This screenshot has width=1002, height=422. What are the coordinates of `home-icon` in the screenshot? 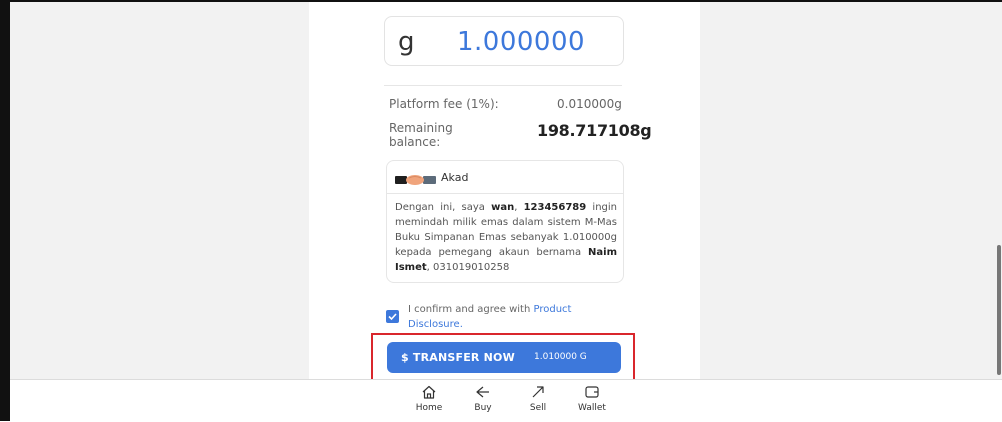 It's located at (429, 392).